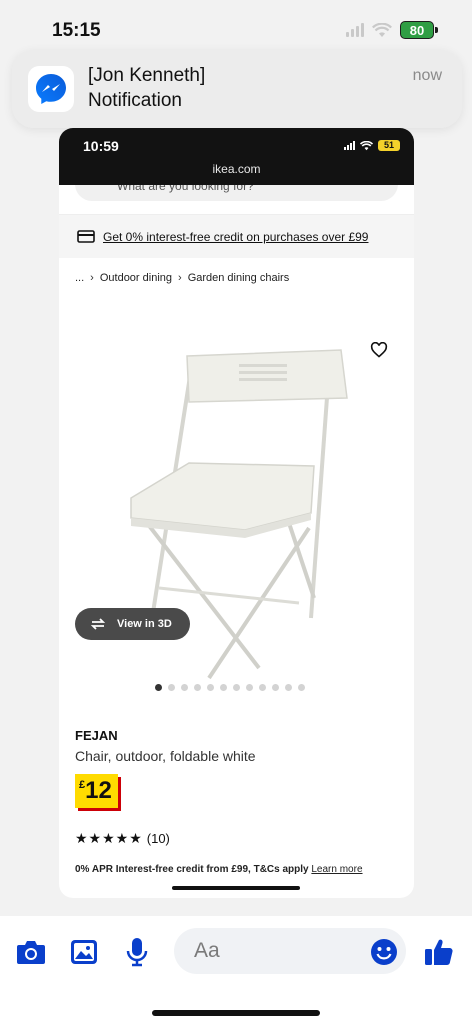 The width and height of the screenshot is (472, 1024). Describe the element at coordinates (144, 624) in the screenshot. I see `view-in-3d-label: View in 3D` at that location.